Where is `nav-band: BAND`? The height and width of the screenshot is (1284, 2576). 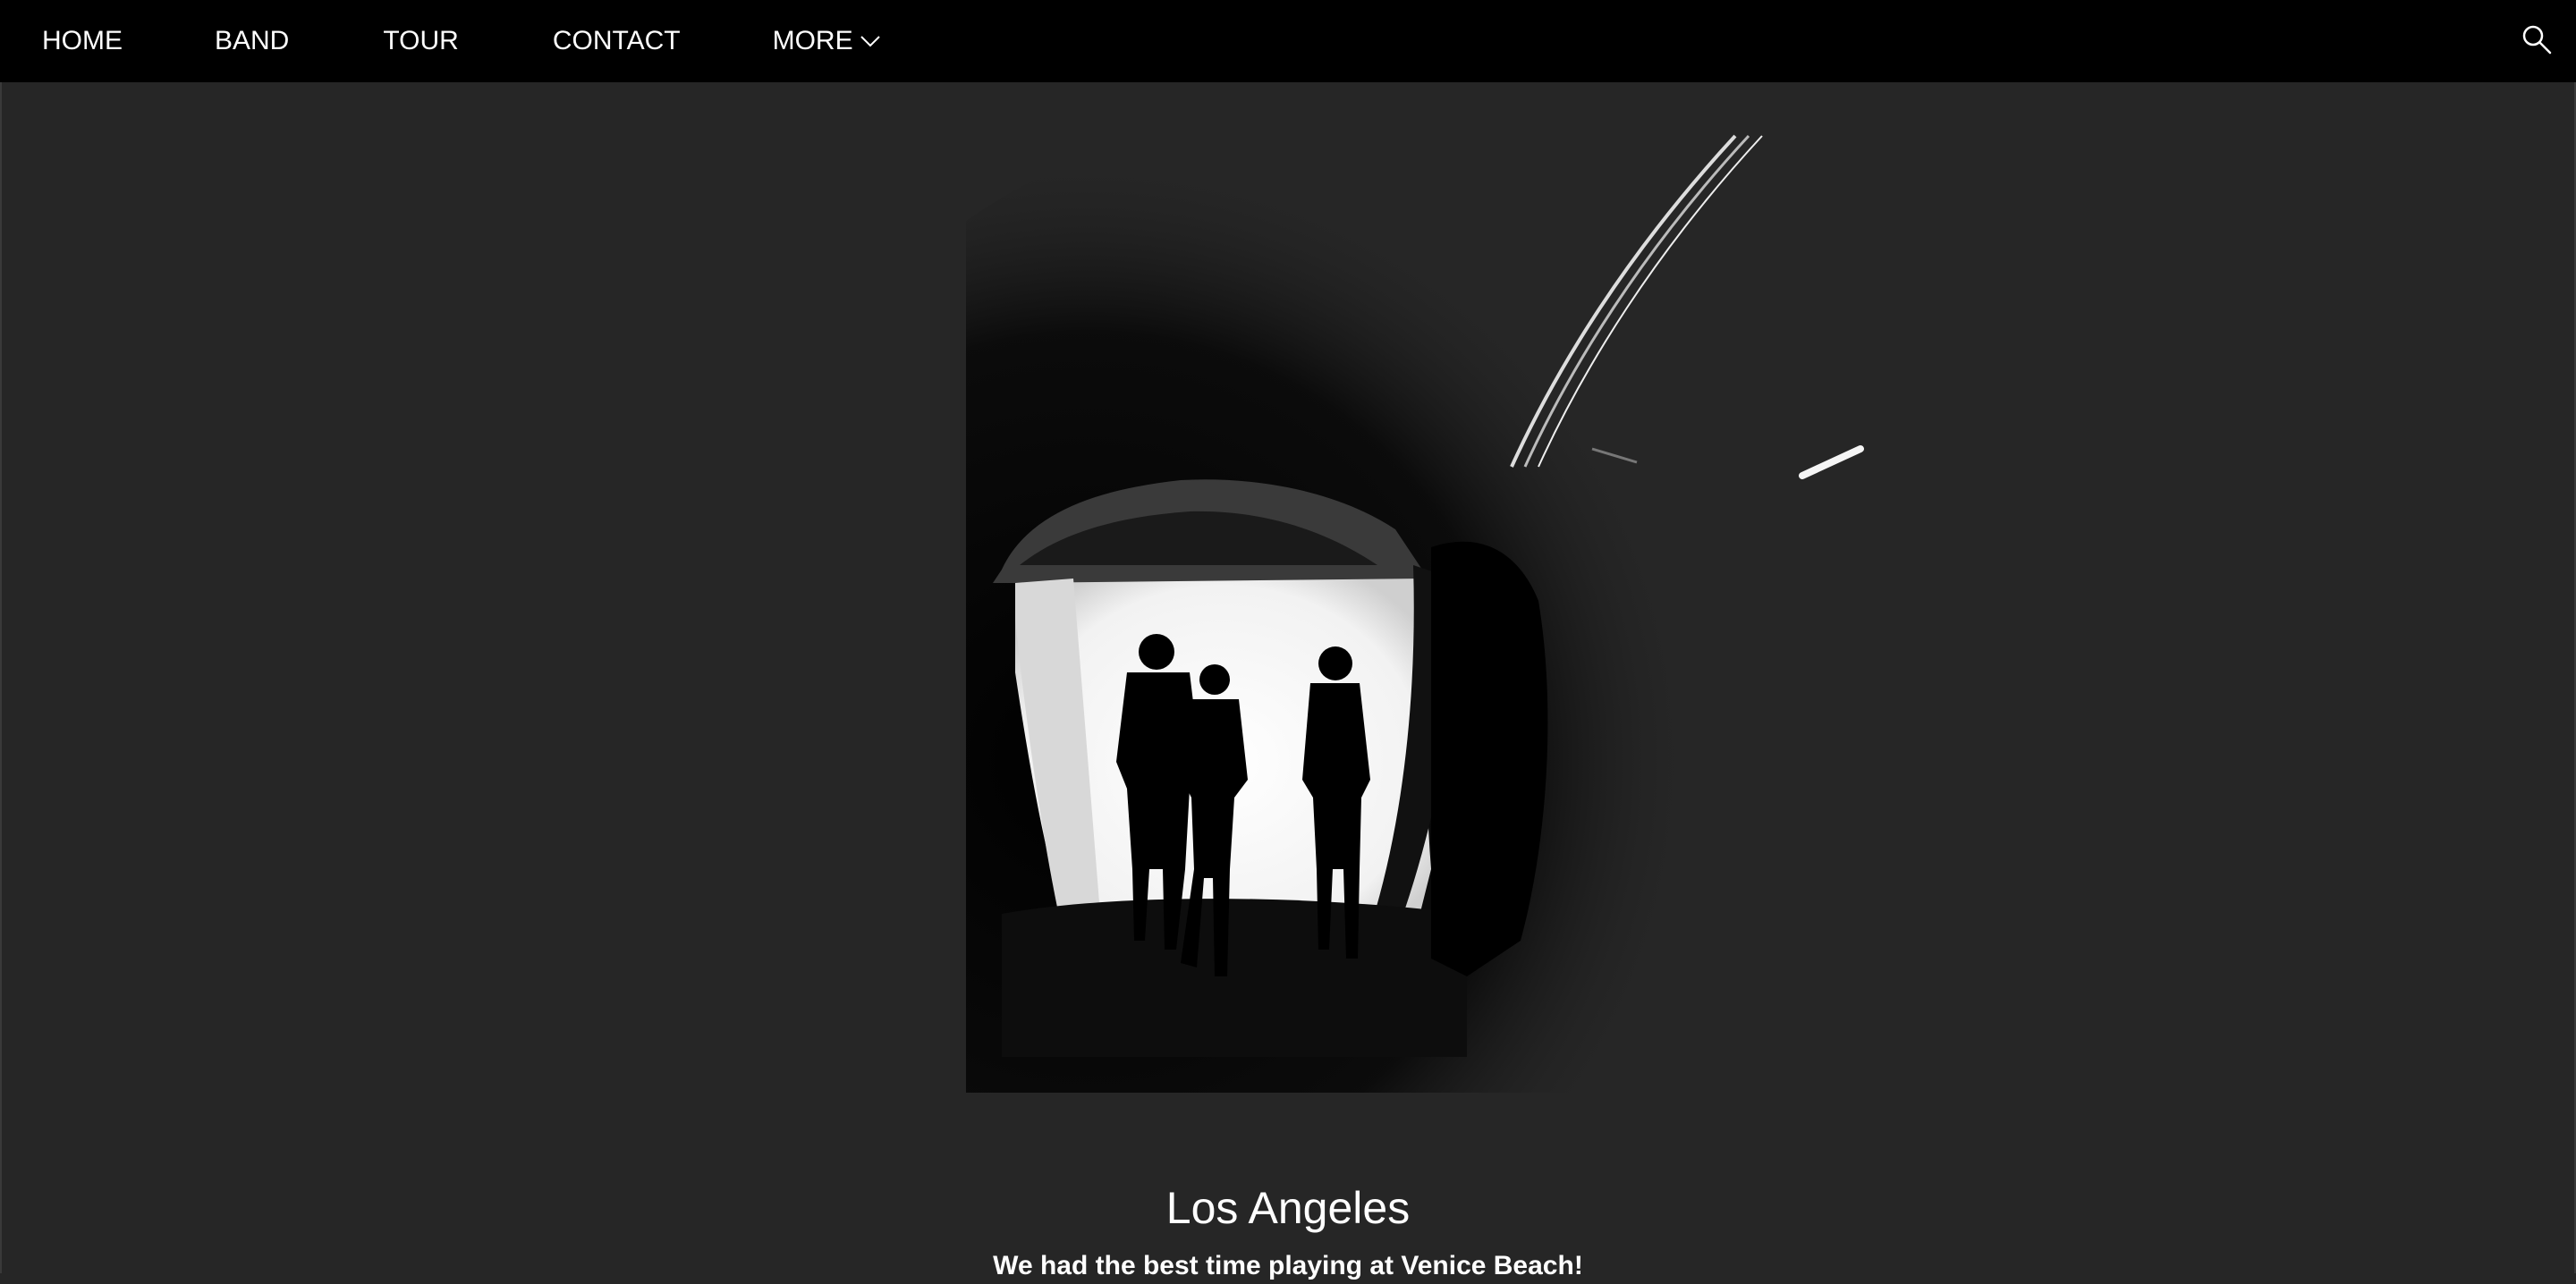 nav-band: BAND is located at coordinates (248, 41).